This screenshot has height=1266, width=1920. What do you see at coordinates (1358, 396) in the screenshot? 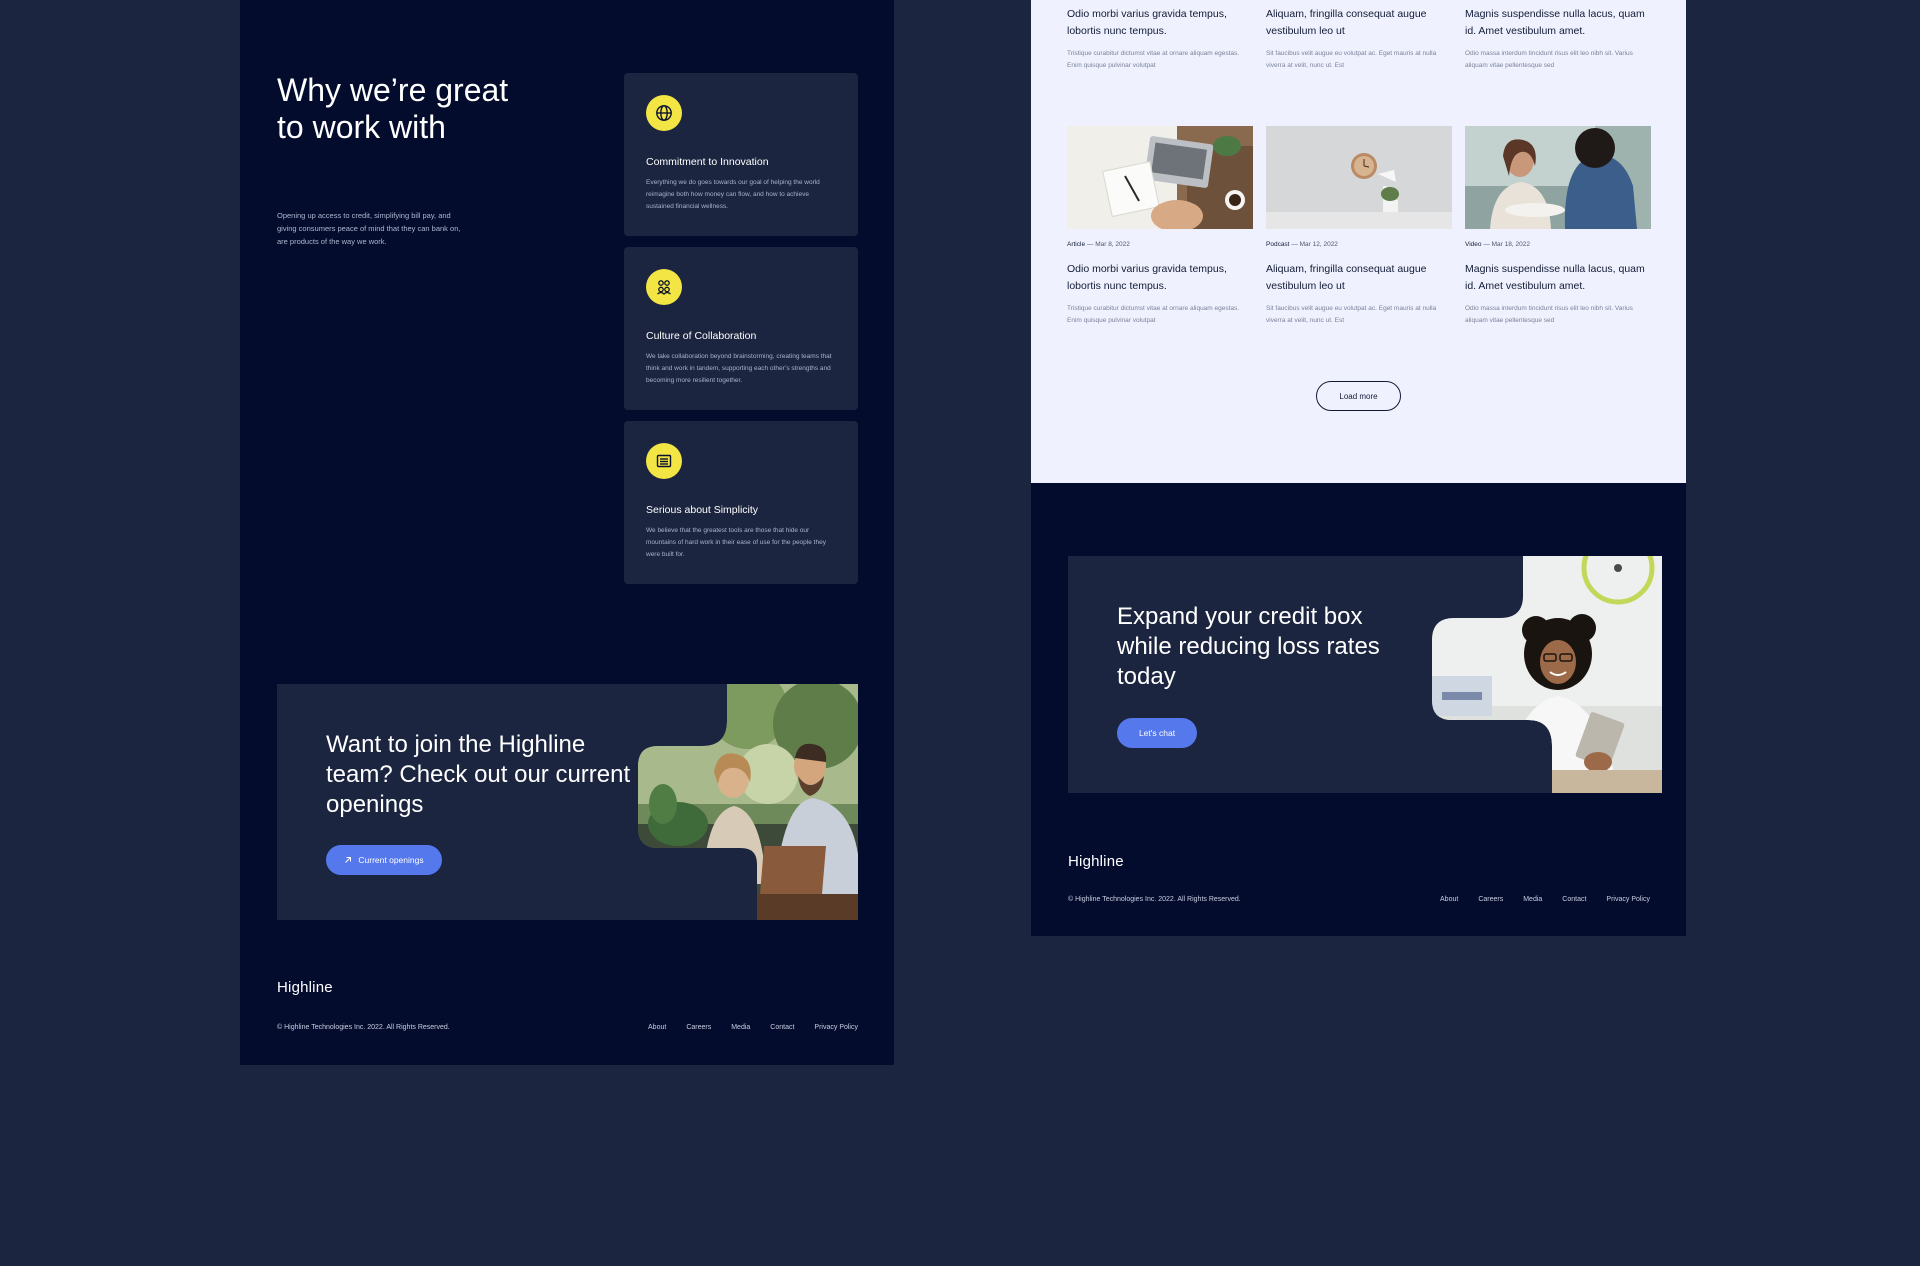
I see `load-more-button: Load more` at bounding box center [1358, 396].